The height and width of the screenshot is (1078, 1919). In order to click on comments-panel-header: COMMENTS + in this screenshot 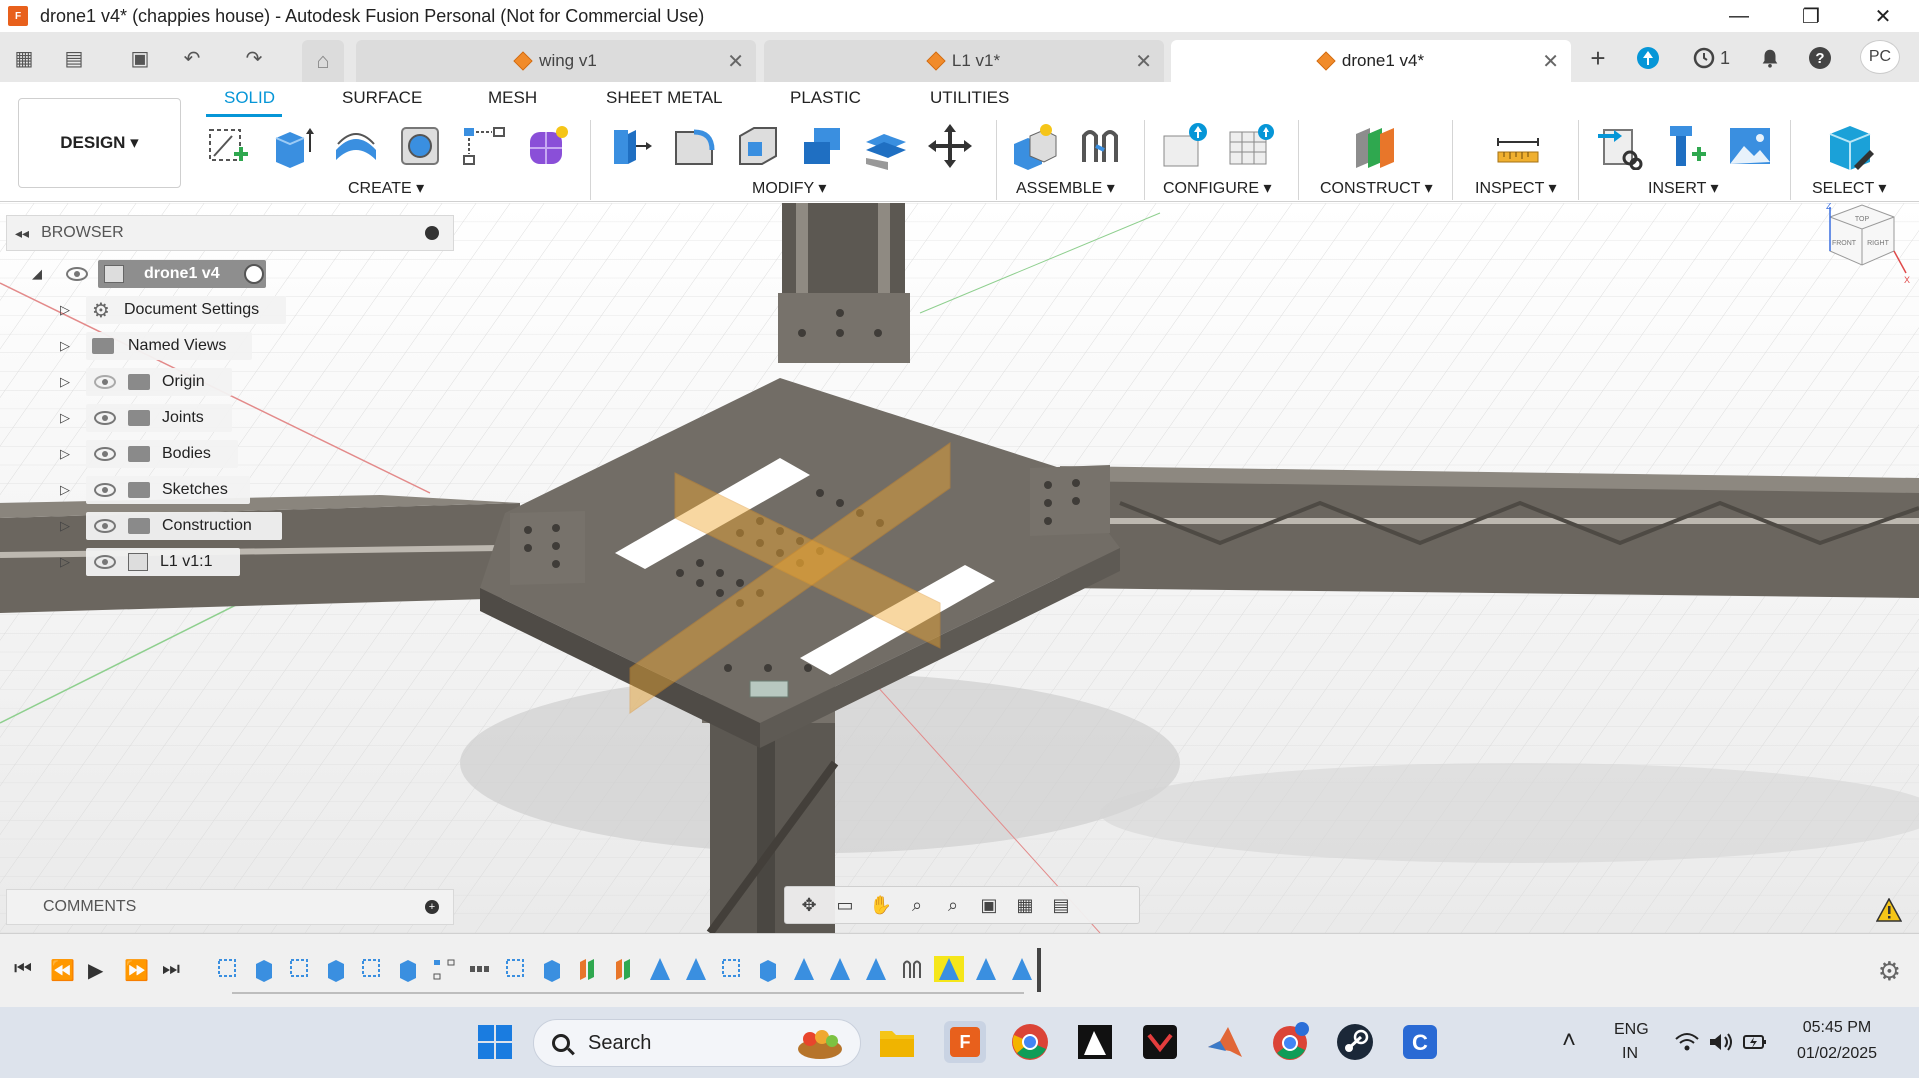, I will do `click(230, 907)`.